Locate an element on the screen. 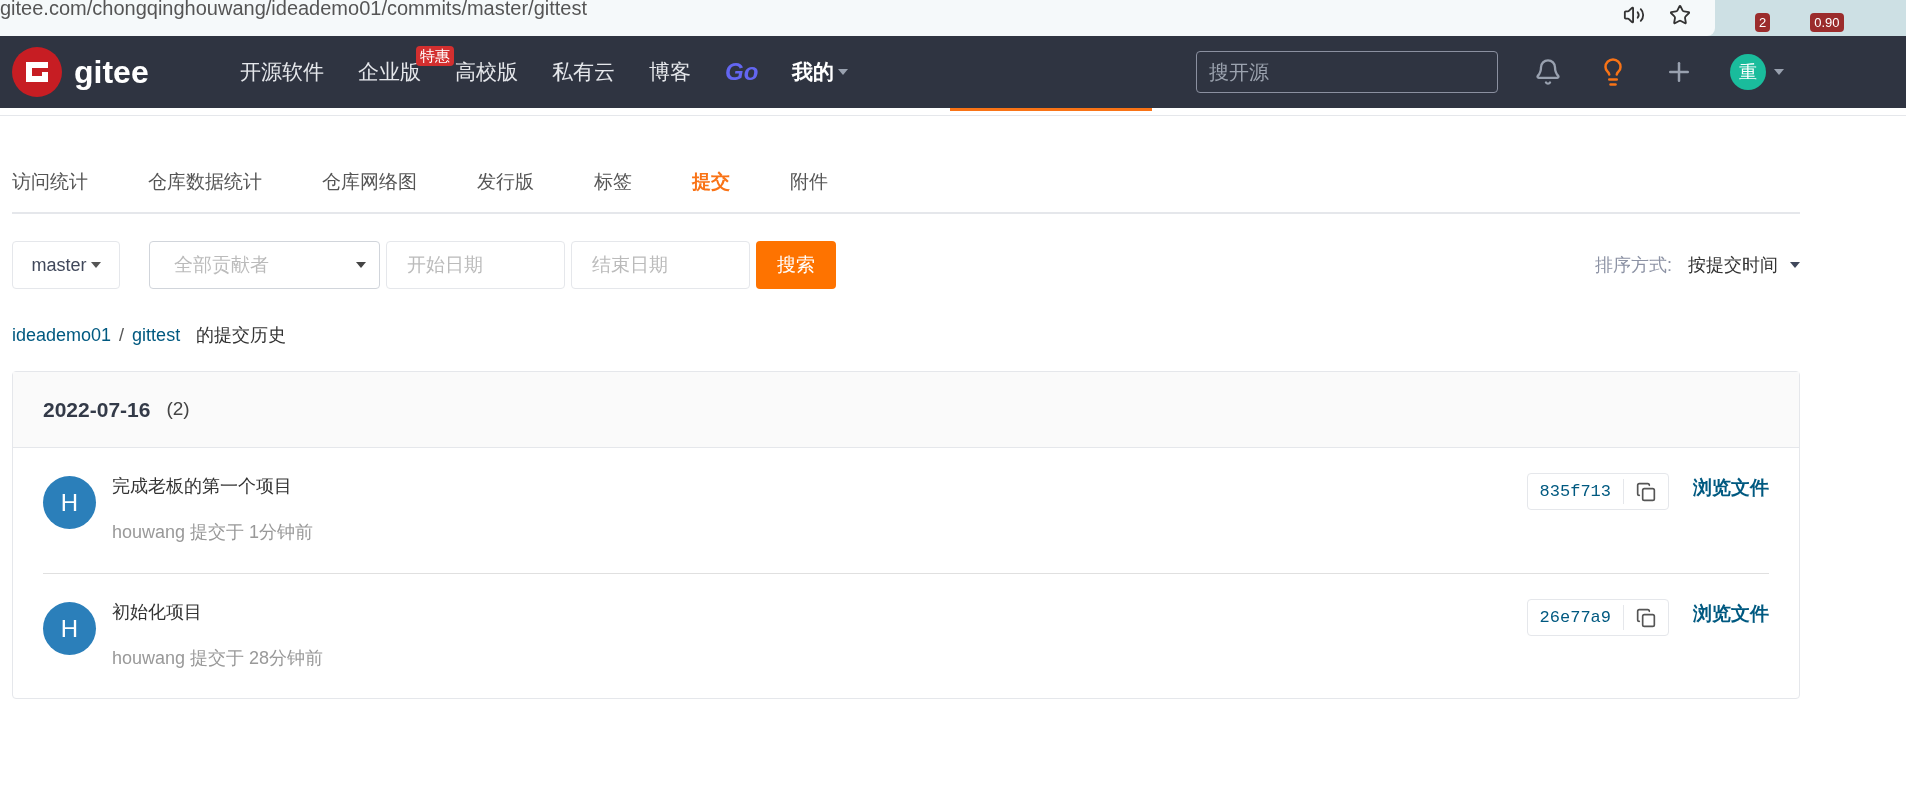 The image size is (1906, 796). search-field: 搜开源 is located at coordinates (1347, 72).